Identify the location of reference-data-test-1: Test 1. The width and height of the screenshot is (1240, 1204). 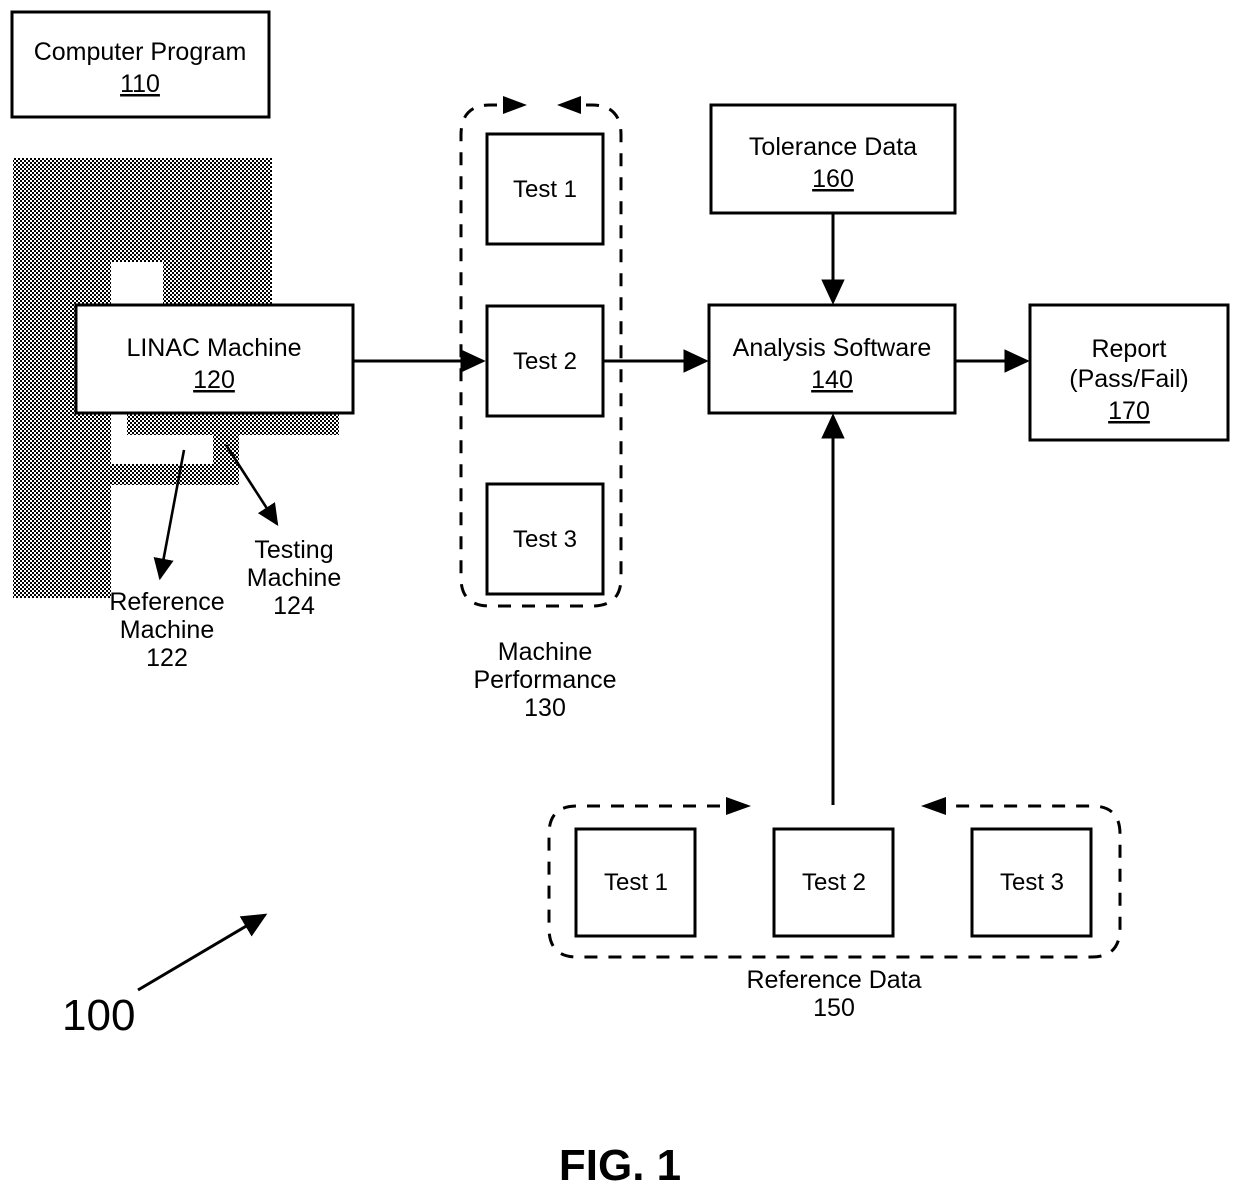
(635, 882).